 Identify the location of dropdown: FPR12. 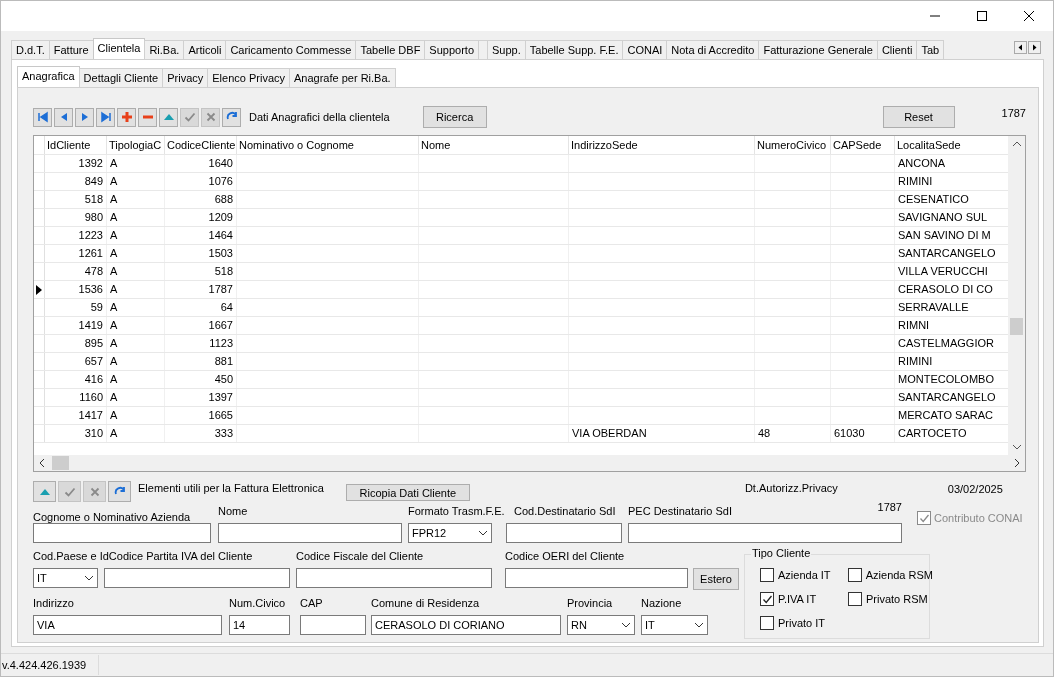
(450, 533).